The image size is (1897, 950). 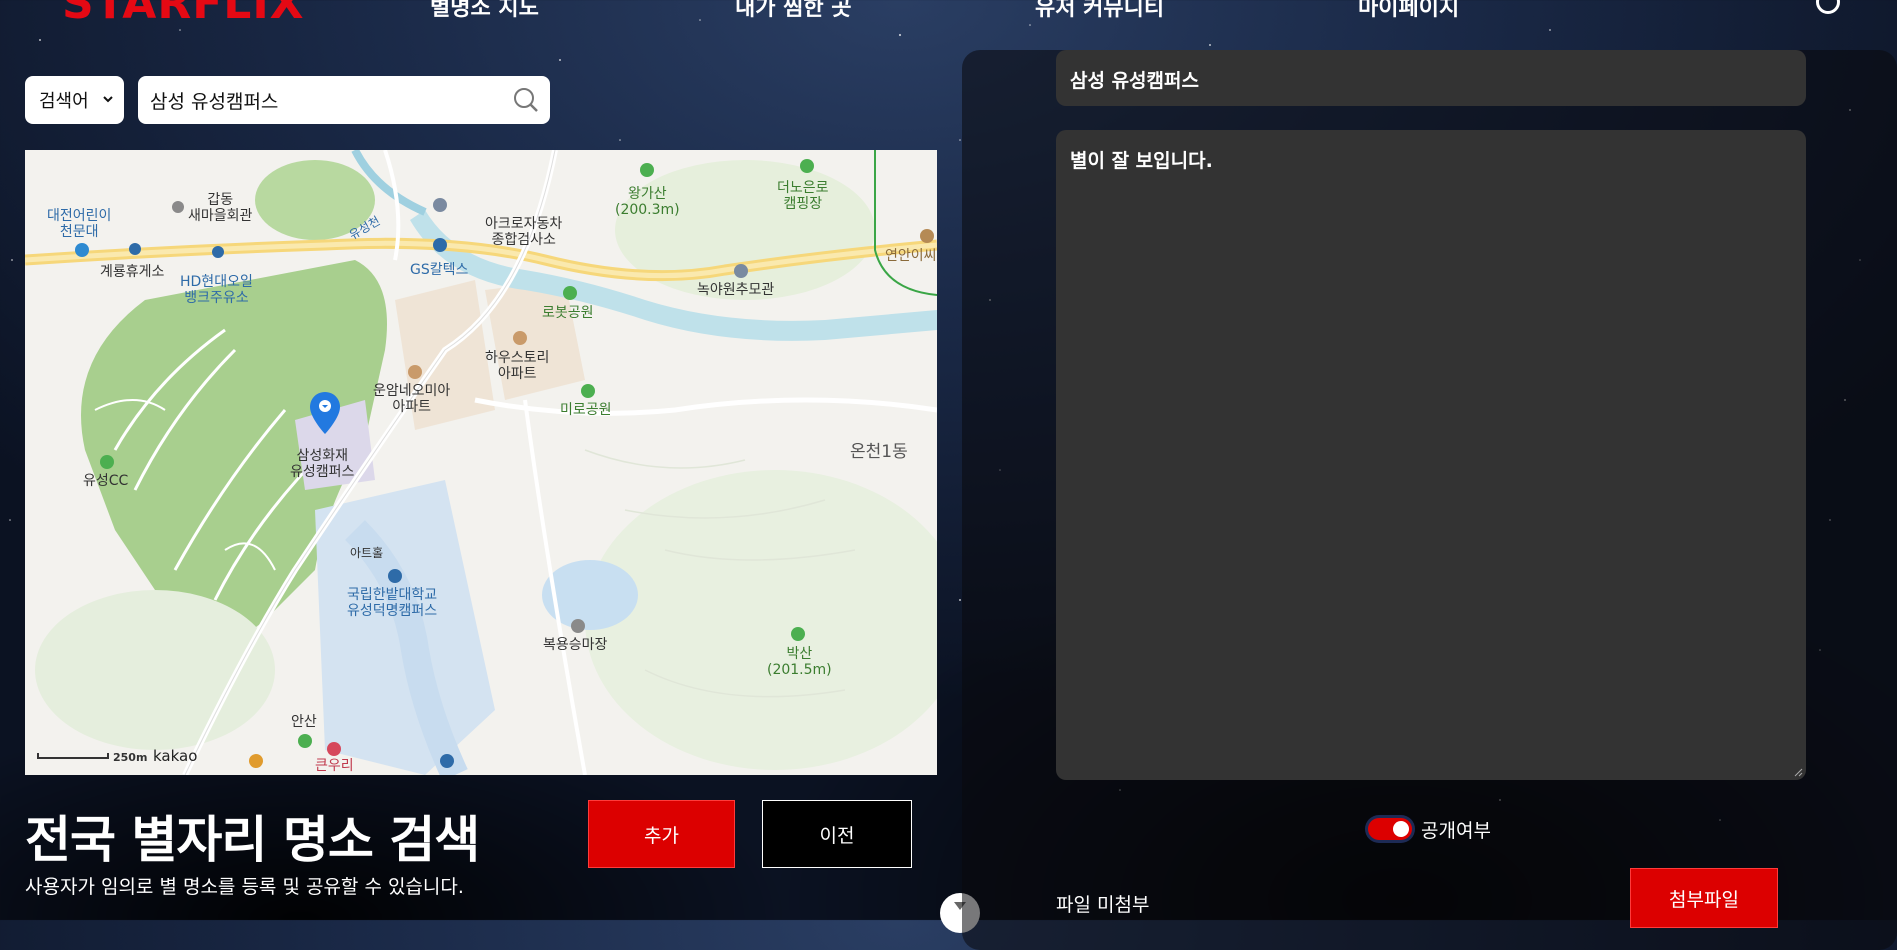 What do you see at coordinates (106, 481) in the screenshot?
I see `map-label-yuseongcc: 유성CC` at bounding box center [106, 481].